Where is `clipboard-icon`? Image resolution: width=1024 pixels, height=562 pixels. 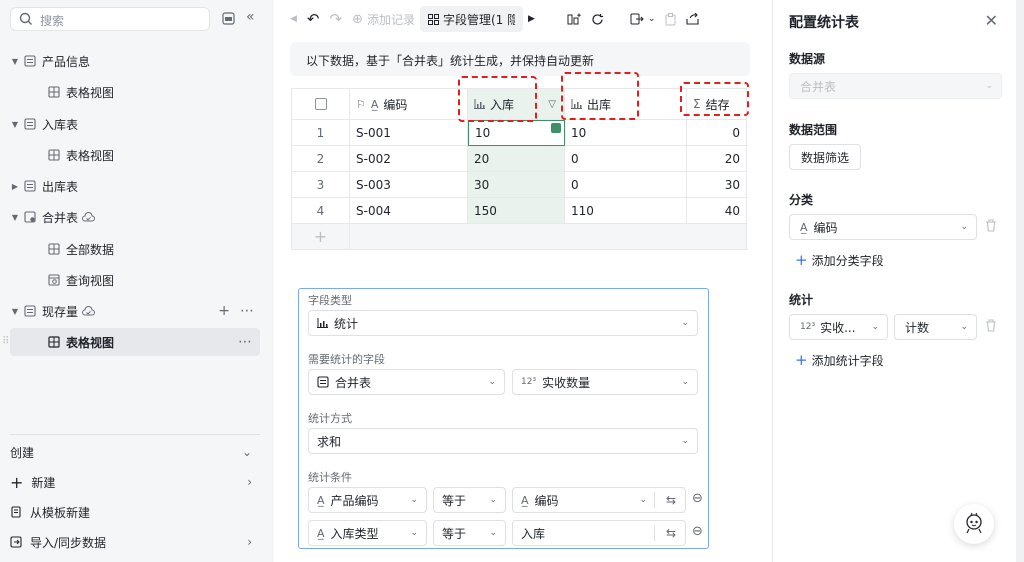
clipboard-icon is located at coordinates (670, 19).